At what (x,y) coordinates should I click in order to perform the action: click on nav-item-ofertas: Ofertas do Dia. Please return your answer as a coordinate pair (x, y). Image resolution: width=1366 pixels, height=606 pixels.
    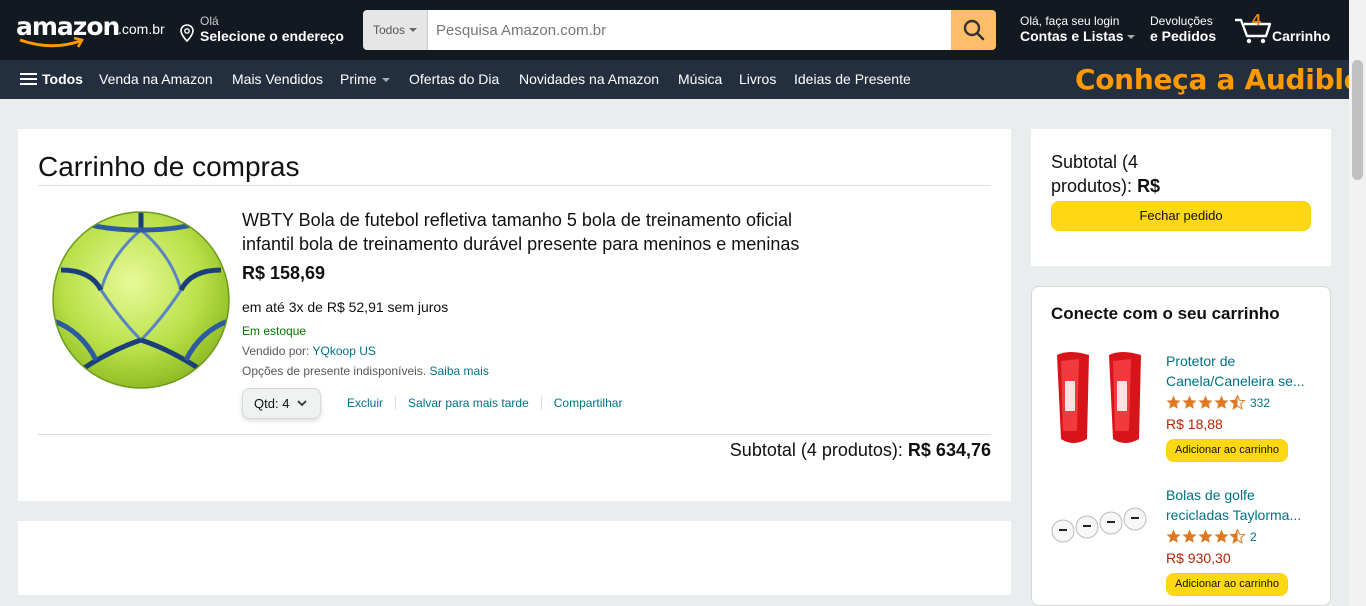
    Looking at the image, I should click on (454, 79).